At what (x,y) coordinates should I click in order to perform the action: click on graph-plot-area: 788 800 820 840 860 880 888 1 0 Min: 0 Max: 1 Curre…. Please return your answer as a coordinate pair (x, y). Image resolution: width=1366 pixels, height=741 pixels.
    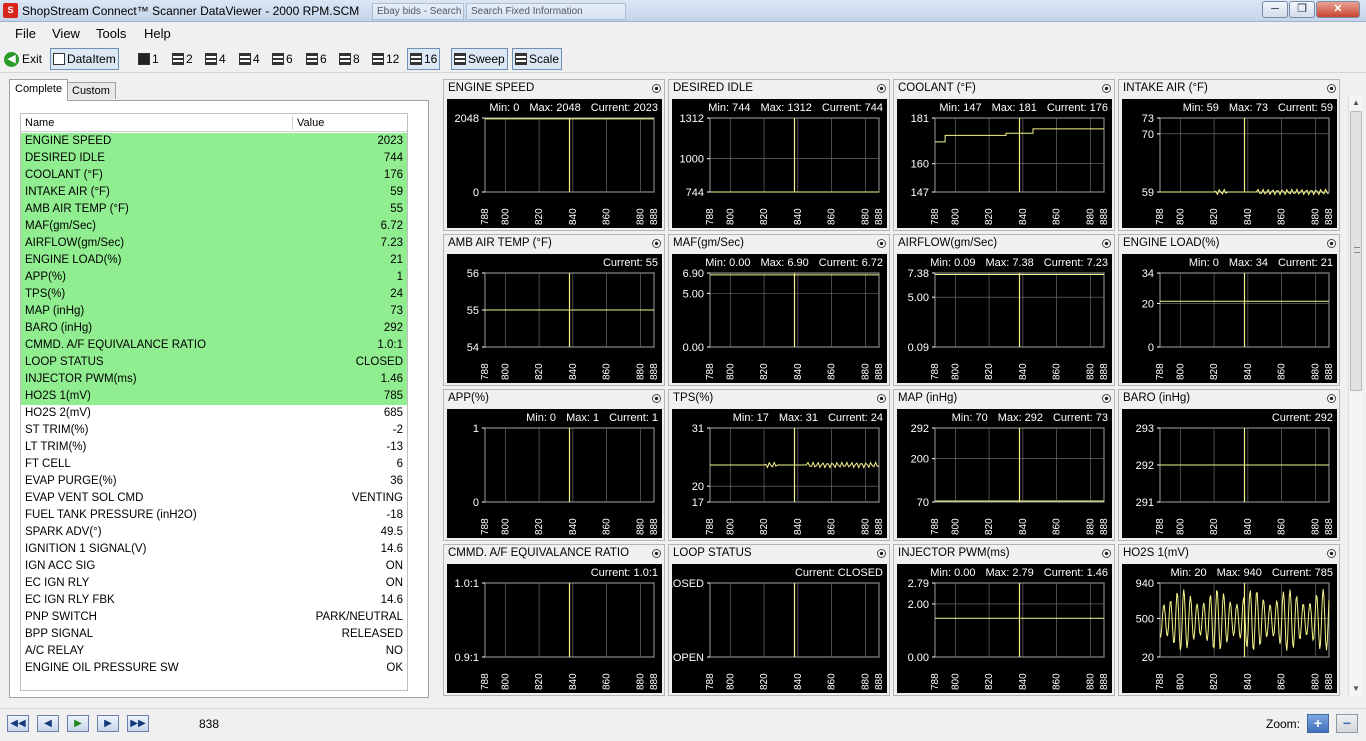
    Looking at the image, I should click on (554, 473).